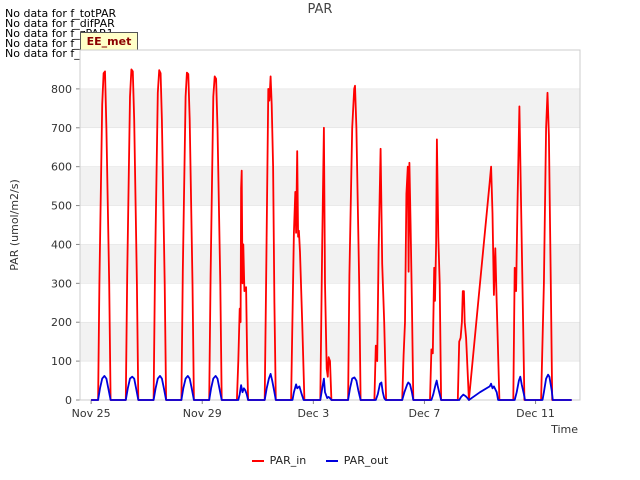 The height and width of the screenshot is (480, 640). I want to click on y-tick-label: 500, so click(61, 206).